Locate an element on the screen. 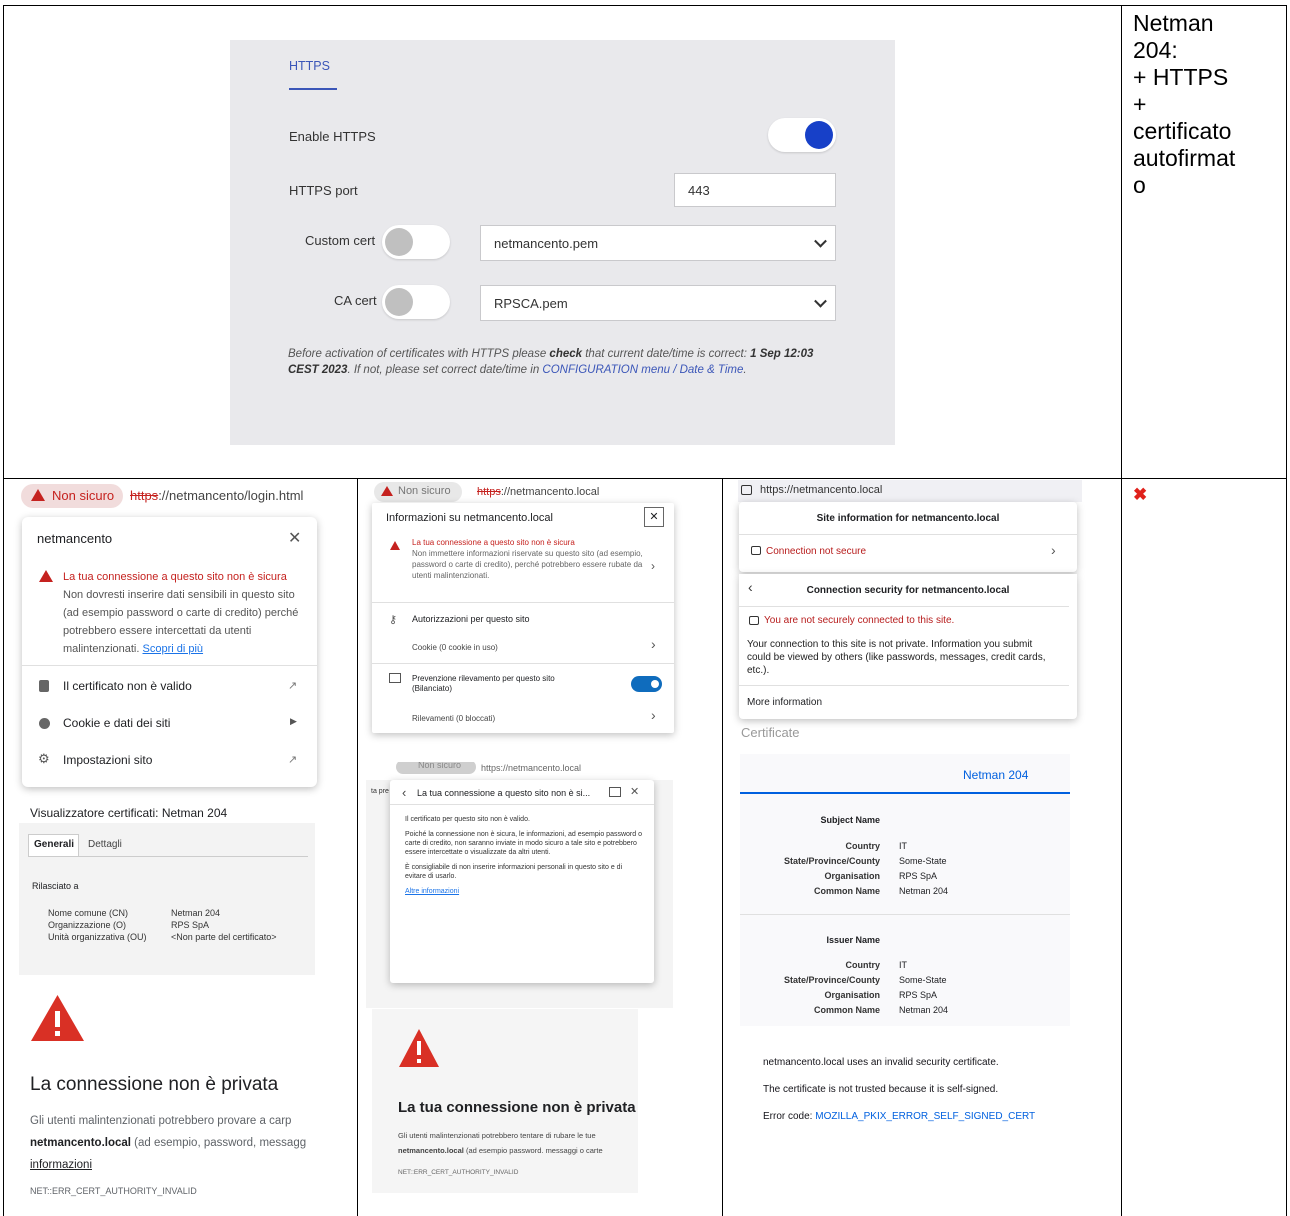  certificate-icon is located at coordinates (44, 686).